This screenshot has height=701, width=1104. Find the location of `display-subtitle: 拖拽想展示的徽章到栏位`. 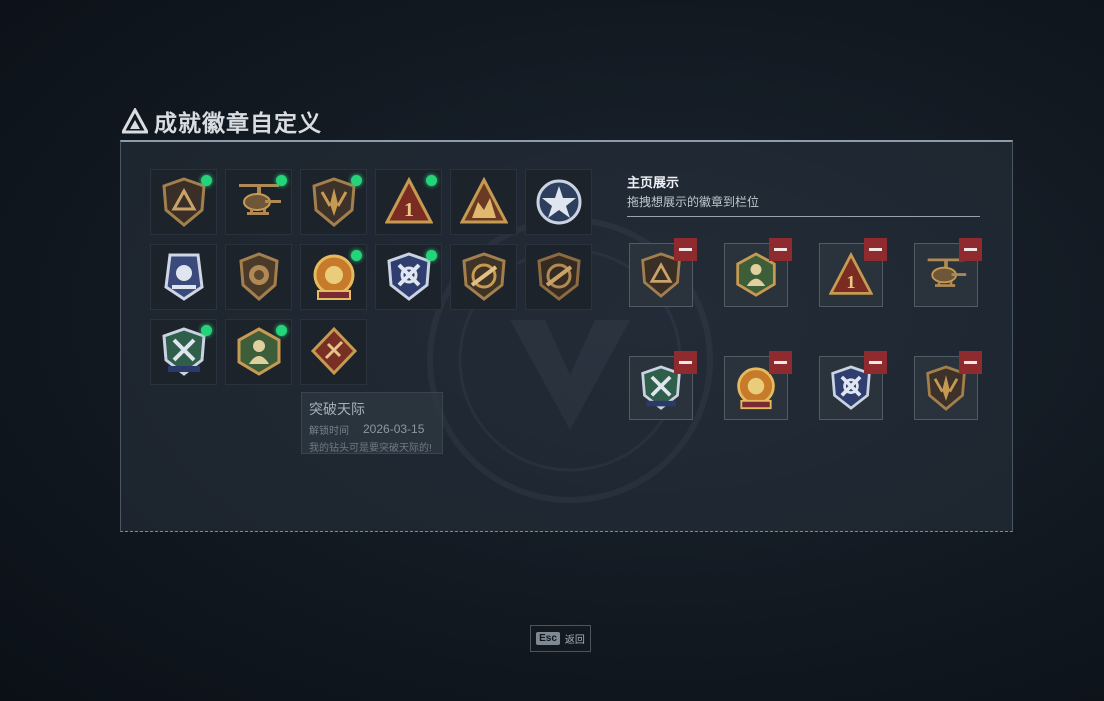

display-subtitle: 拖拽想展示的徽章到栏位 is located at coordinates (693, 202).